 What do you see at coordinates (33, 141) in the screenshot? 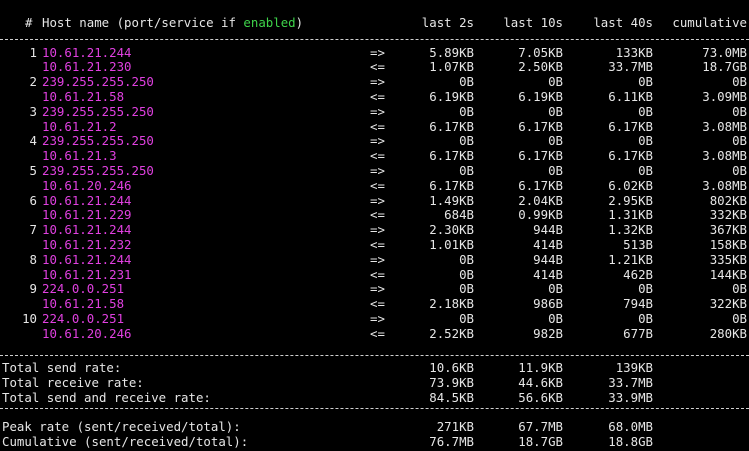
I see `row-number: 4` at bounding box center [33, 141].